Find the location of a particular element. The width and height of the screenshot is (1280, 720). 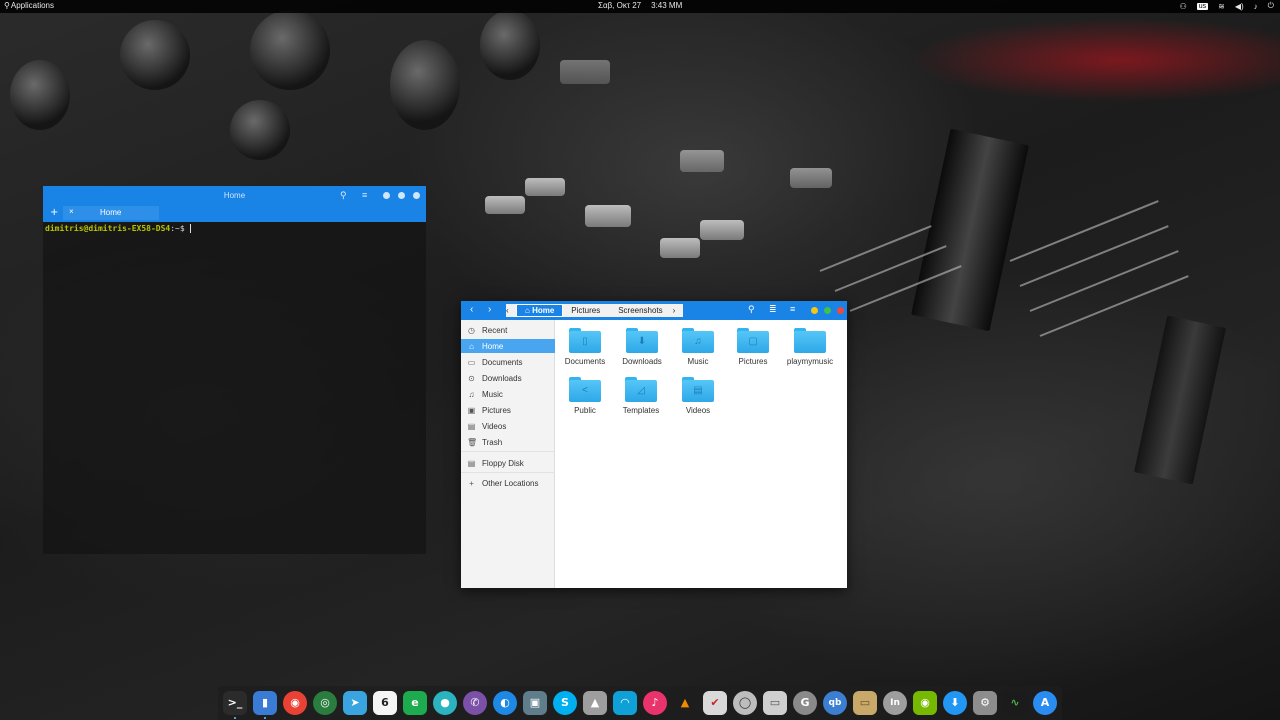

folder-documents: ▯ Documents is located at coordinates (585, 347).